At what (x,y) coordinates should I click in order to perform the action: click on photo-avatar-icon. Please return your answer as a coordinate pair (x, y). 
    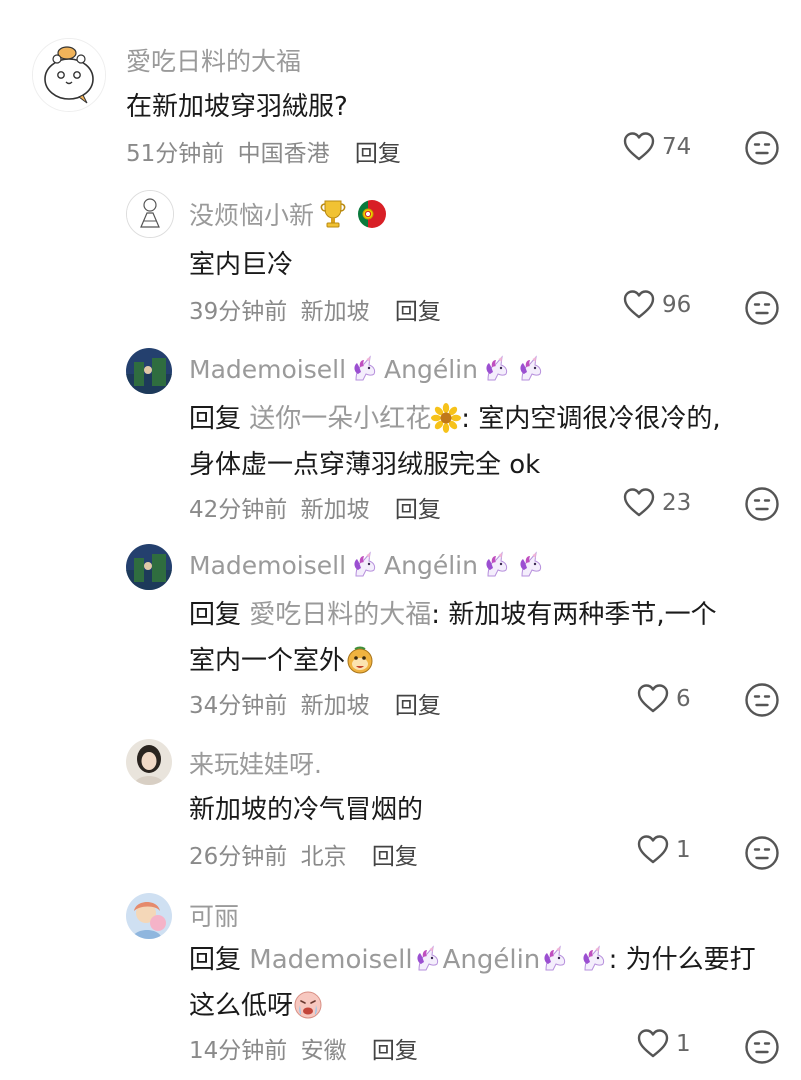
    Looking at the image, I should click on (149, 567).